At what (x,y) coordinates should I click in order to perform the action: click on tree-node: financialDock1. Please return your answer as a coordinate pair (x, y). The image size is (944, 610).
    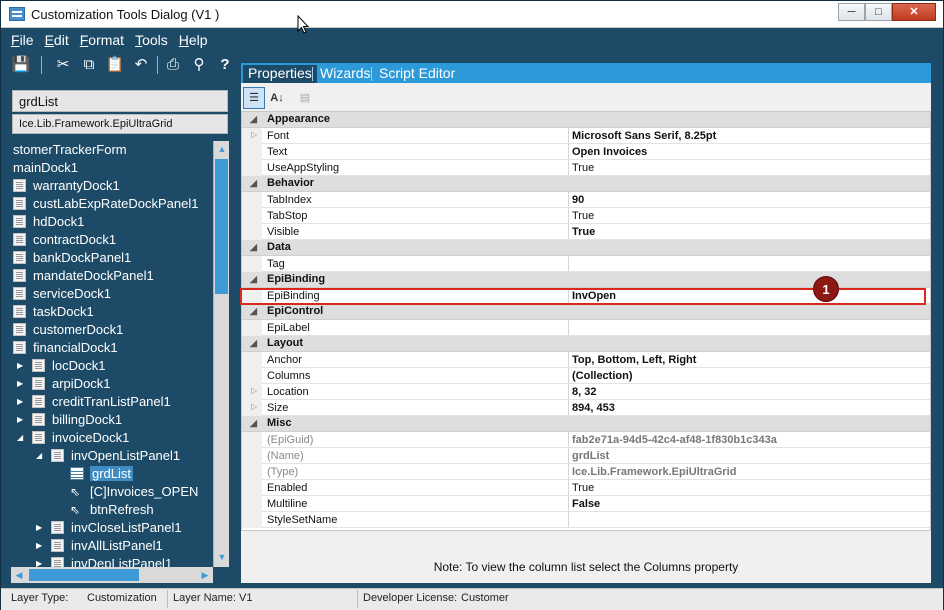
    Looking at the image, I should click on (112, 348).